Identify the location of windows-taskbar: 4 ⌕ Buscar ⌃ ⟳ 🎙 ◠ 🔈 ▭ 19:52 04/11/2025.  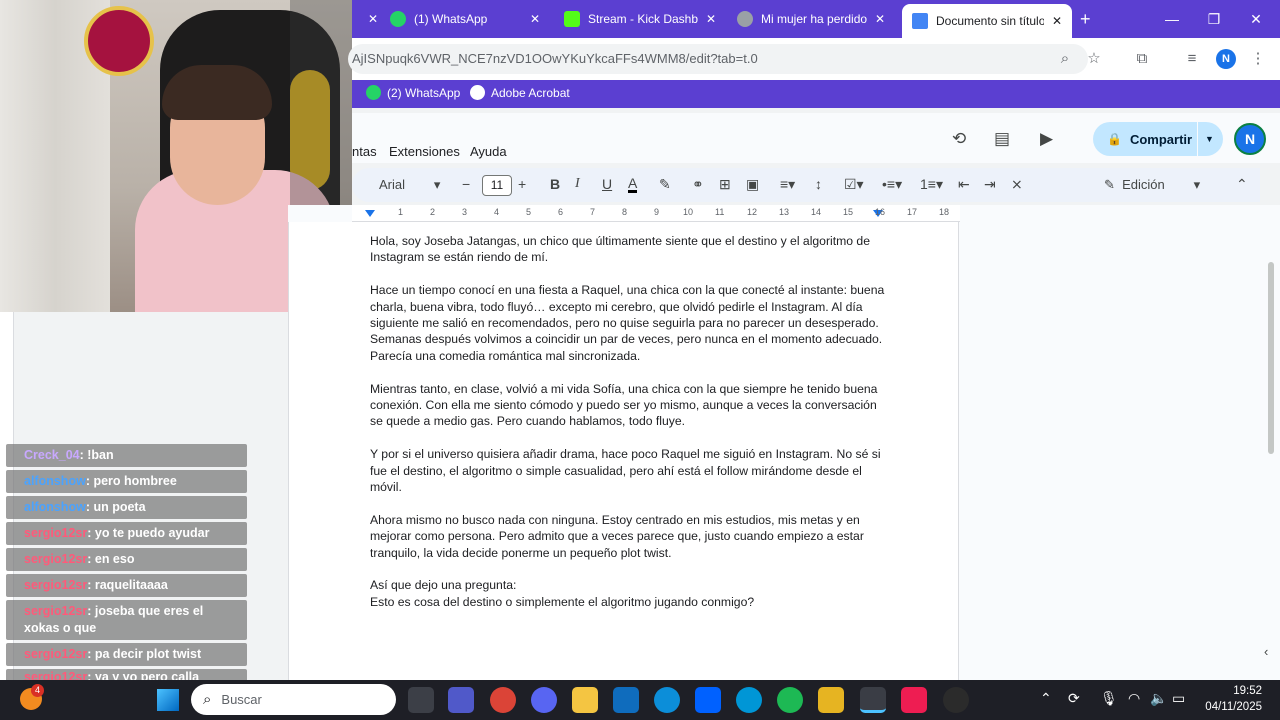
(640, 700).